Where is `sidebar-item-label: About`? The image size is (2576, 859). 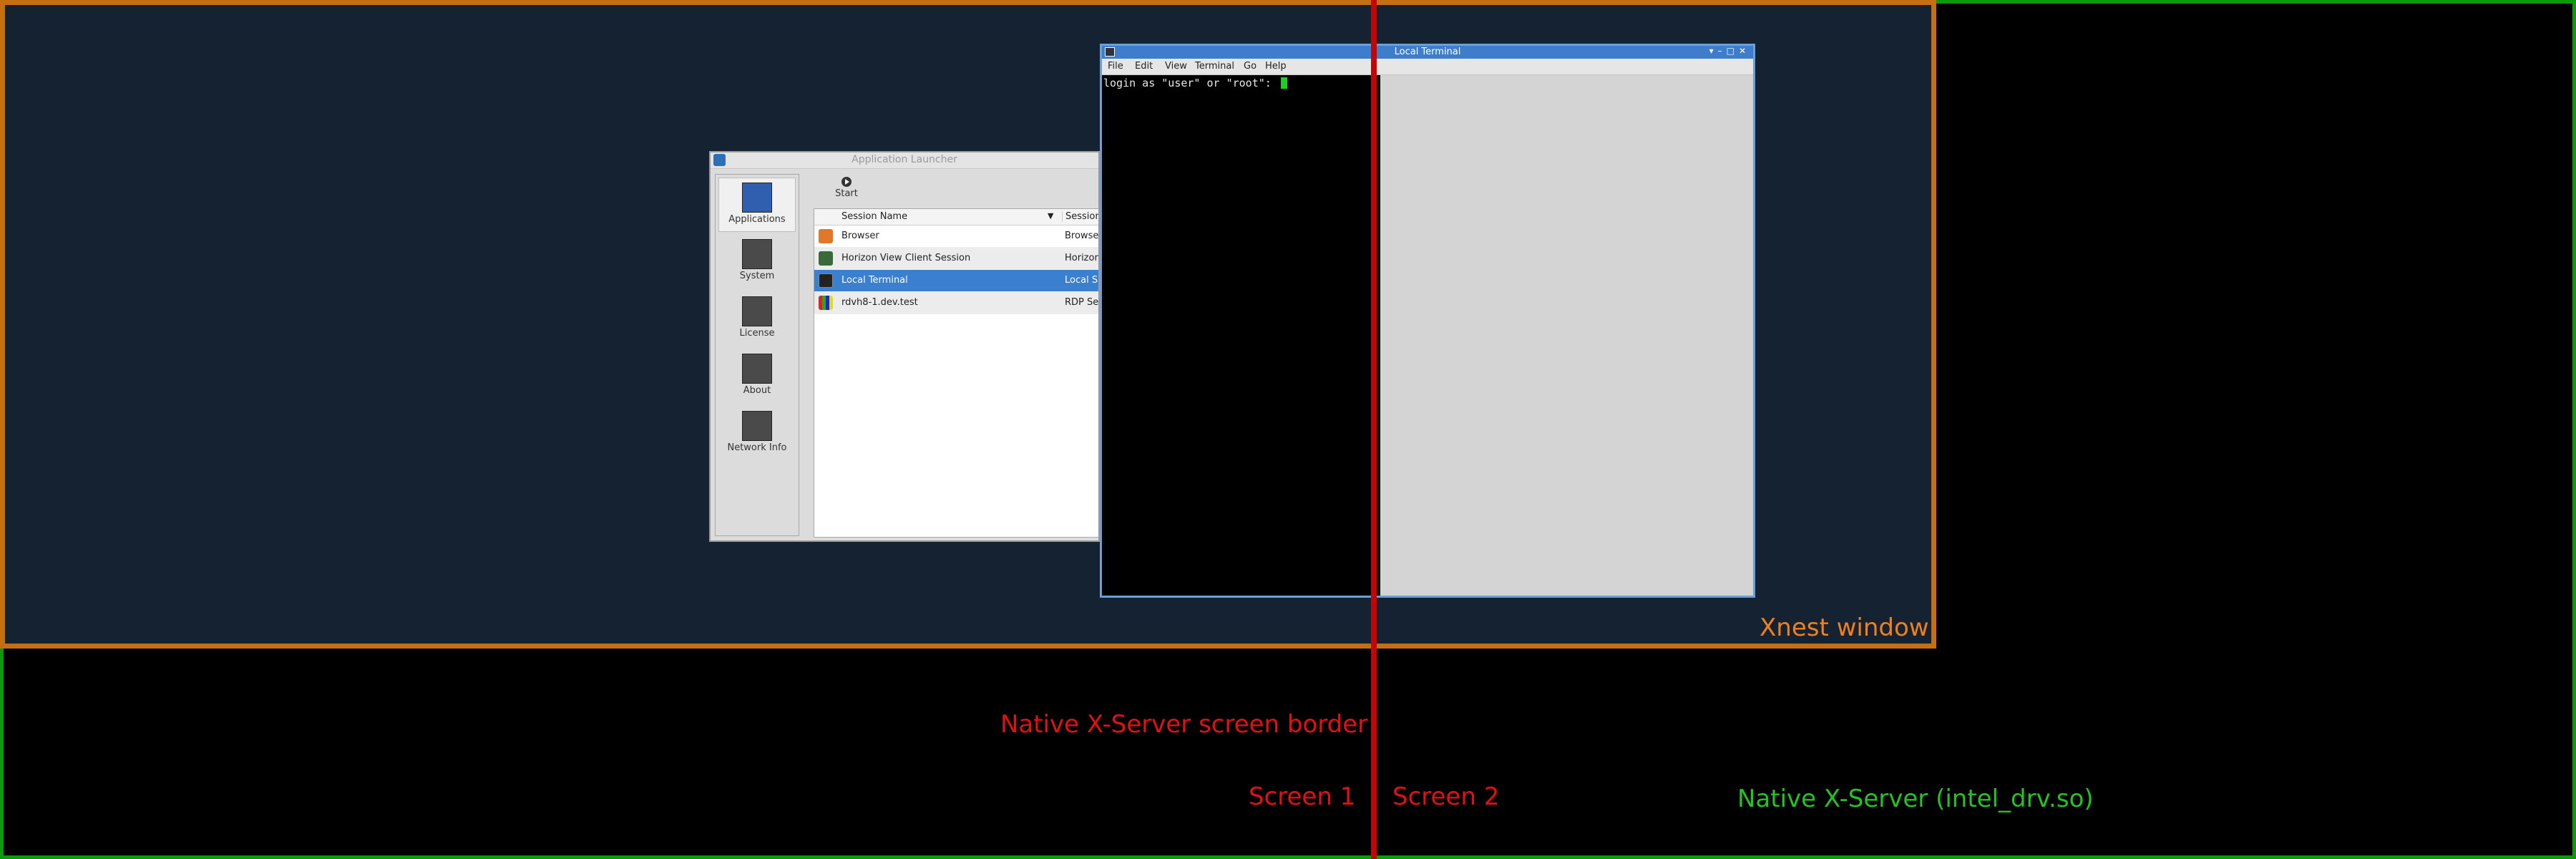
sidebar-item-label: About is located at coordinates (757, 390).